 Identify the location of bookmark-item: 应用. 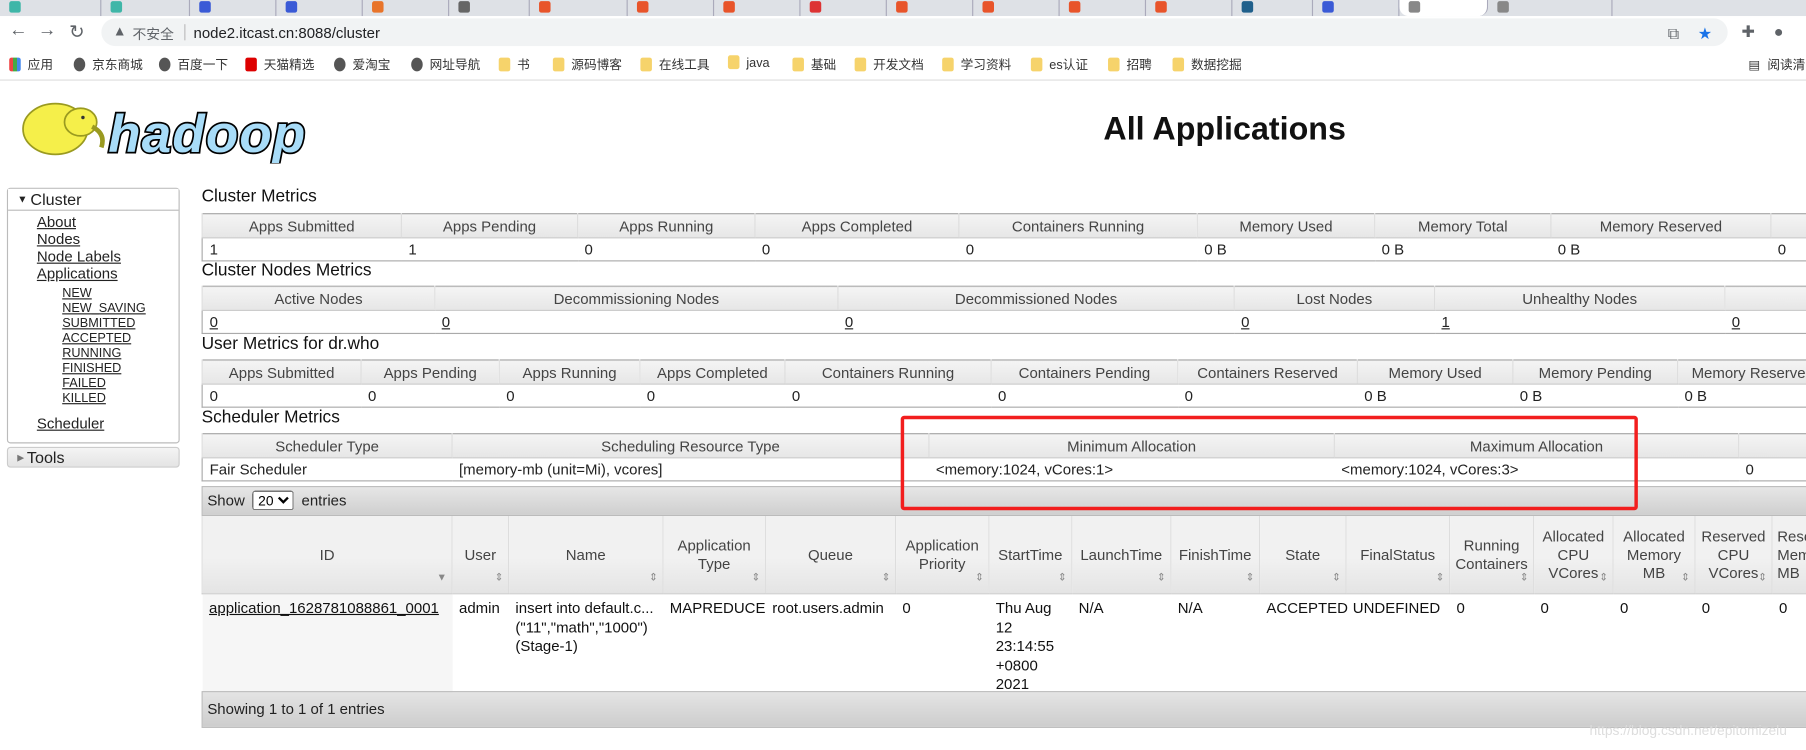
(31, 64).